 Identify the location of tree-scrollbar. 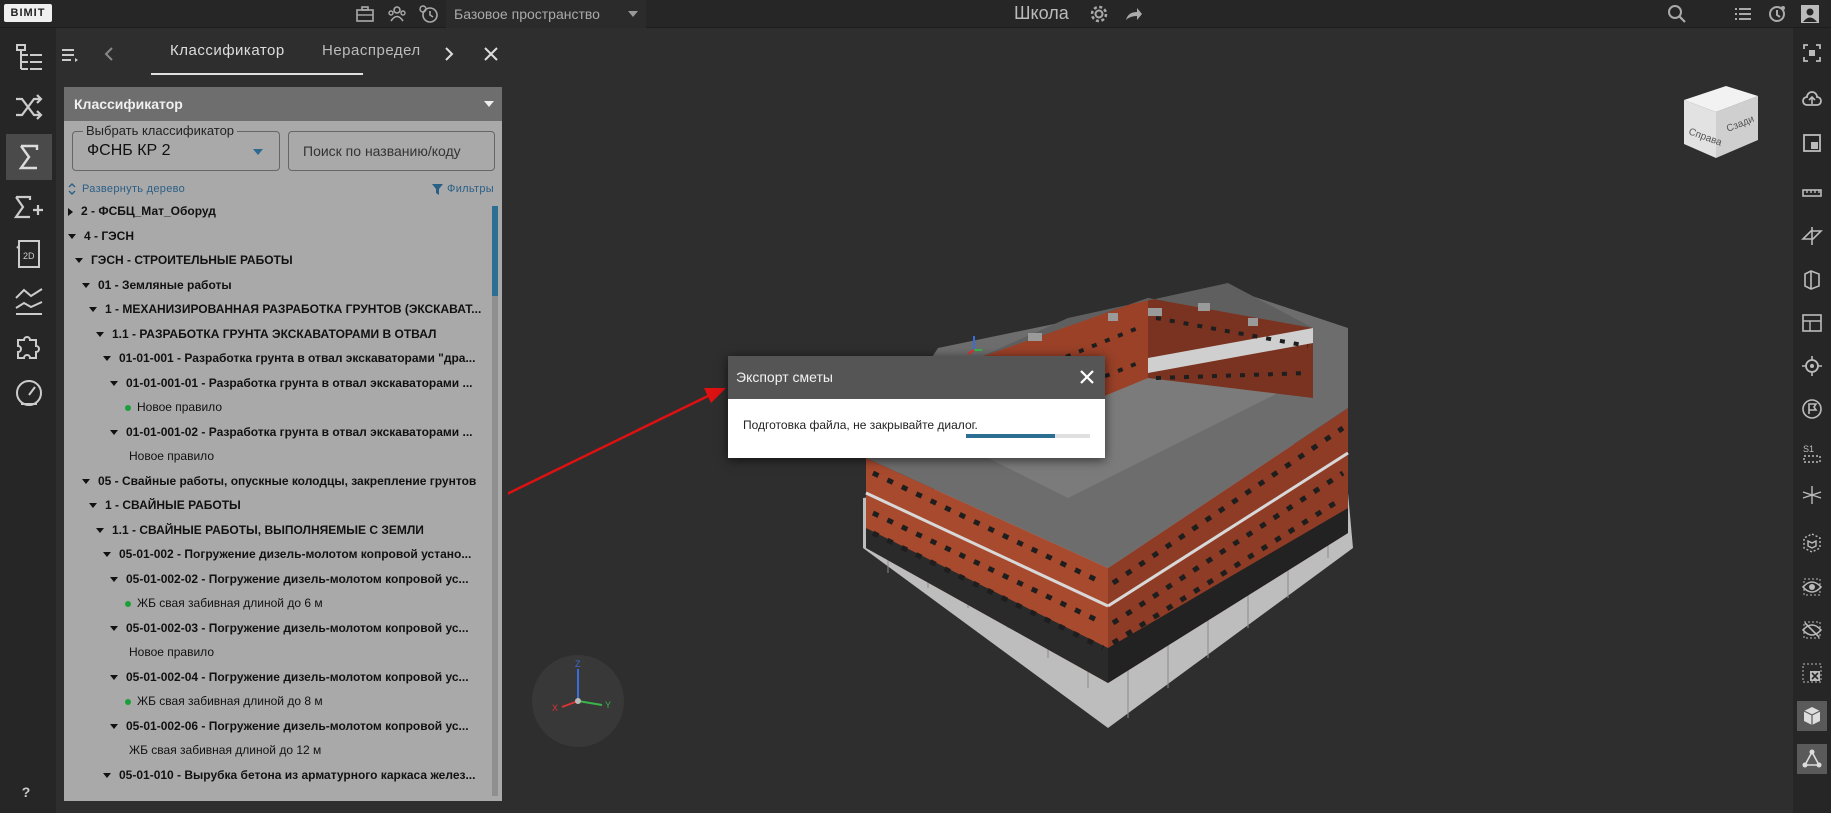
(495, 501).